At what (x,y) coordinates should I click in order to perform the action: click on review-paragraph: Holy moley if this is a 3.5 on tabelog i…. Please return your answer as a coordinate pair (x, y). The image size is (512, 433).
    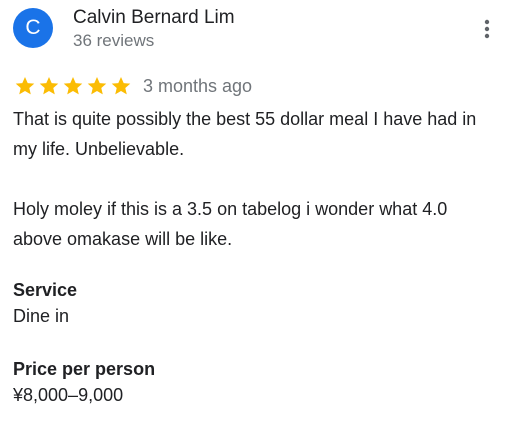
    Looking at the image, I should click on (230, 224).